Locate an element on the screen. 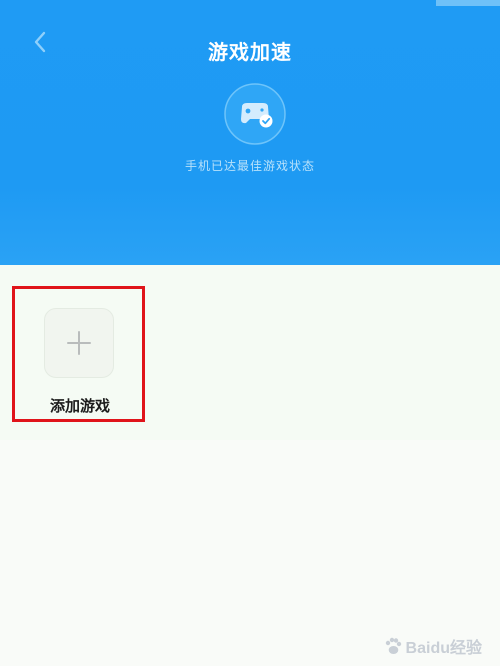  page-title: 游戏加速 is located at coordinates (250, 52).